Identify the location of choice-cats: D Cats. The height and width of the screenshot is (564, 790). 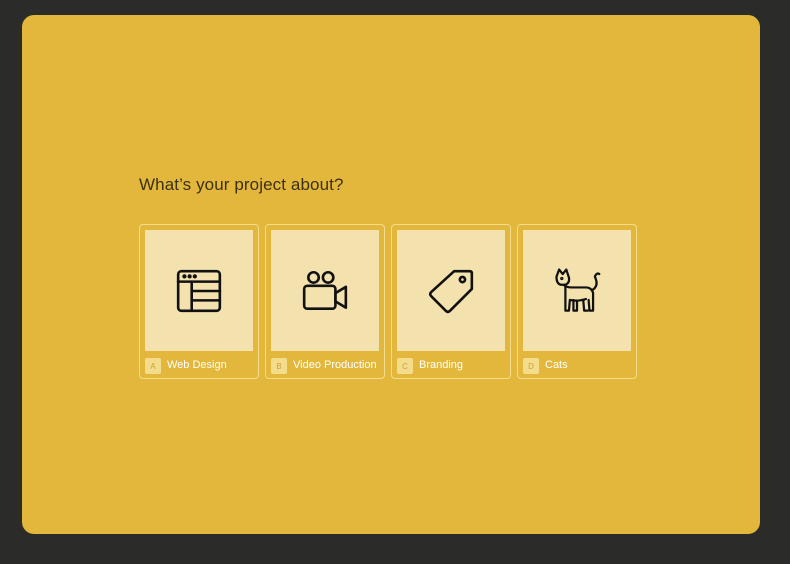
(577, 301).